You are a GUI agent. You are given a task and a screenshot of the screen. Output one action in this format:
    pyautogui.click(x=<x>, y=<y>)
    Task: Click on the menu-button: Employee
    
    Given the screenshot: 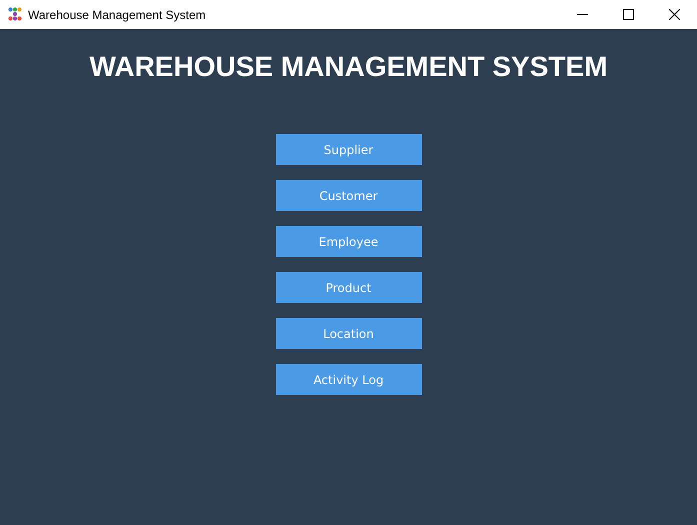 What is the action you would take?
    pyautogui.click(x=349, y=241)
    